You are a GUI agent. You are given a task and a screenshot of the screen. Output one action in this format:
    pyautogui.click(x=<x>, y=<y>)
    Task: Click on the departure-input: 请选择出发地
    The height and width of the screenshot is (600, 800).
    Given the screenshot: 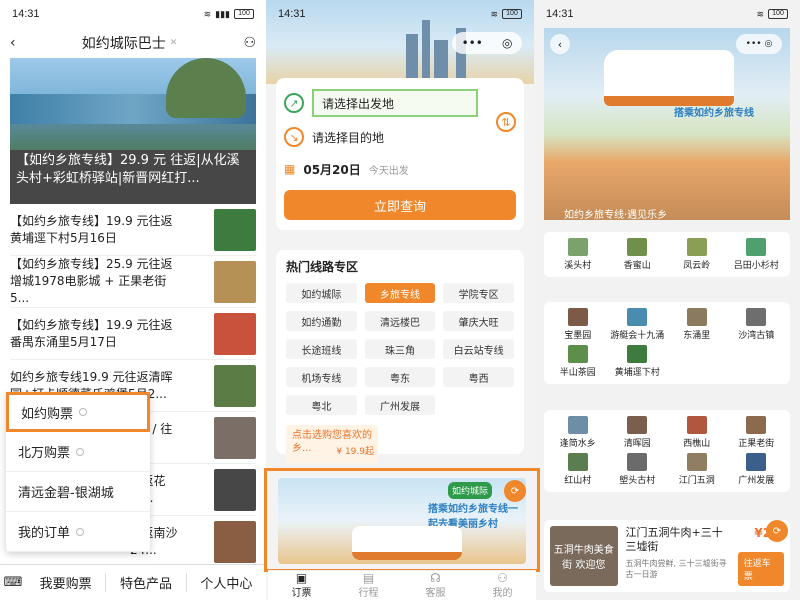 What is the action you would take?
    pyautogui.click(x=395, y=103)
    